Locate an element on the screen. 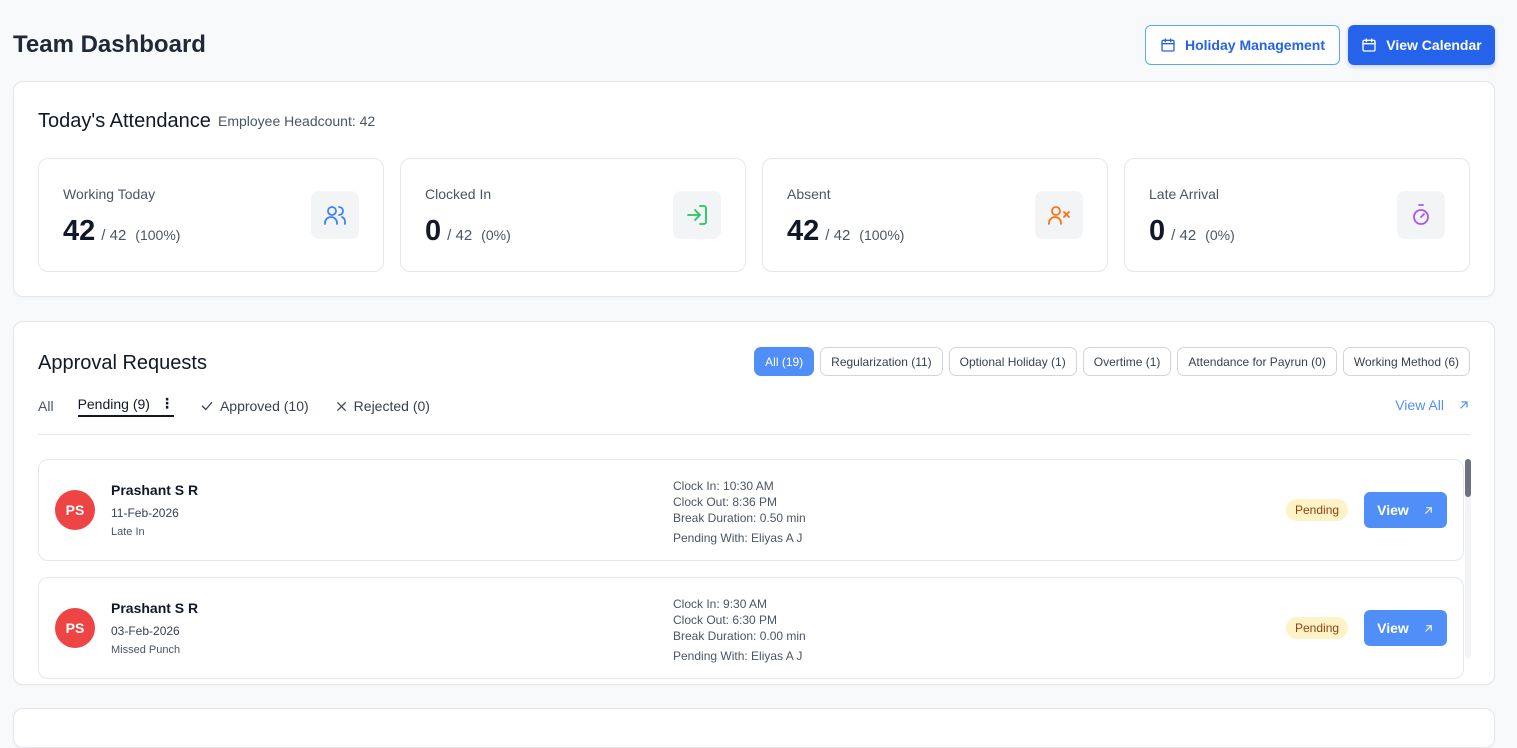 This screenshot has height=748, width=1517. user-x-icon is located at coordinates (1059, 215).